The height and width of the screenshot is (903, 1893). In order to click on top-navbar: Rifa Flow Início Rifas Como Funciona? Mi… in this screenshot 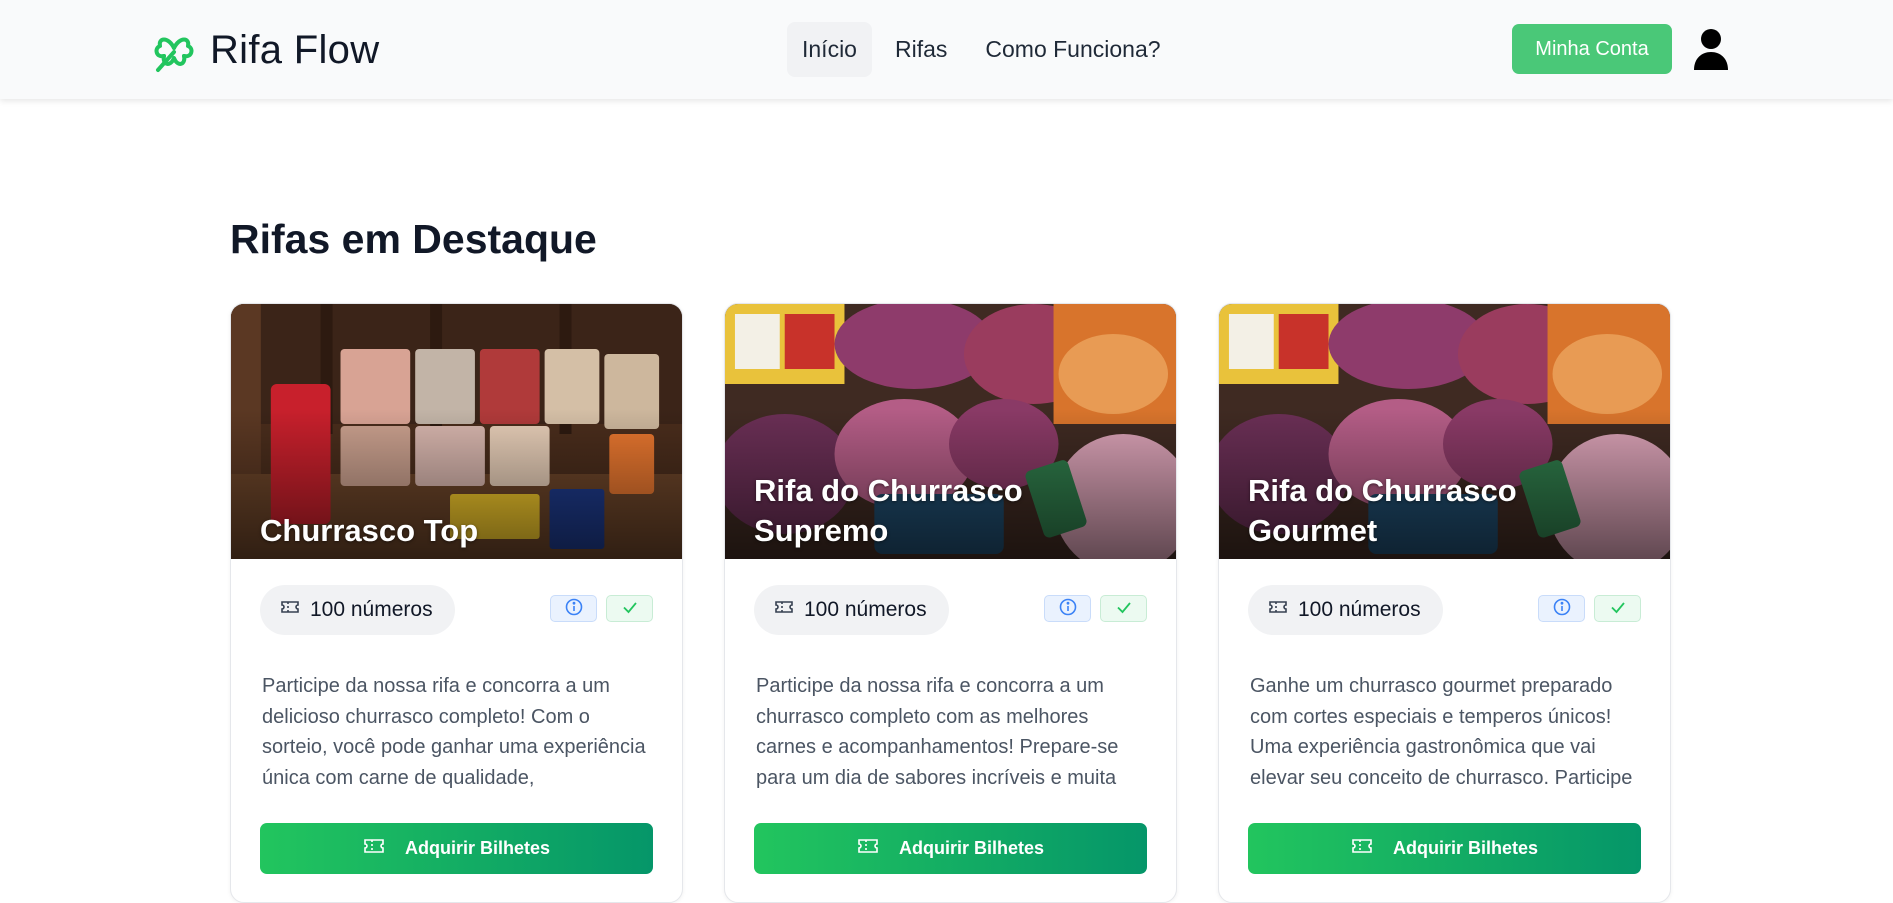, I will do `click(946, 49)`.